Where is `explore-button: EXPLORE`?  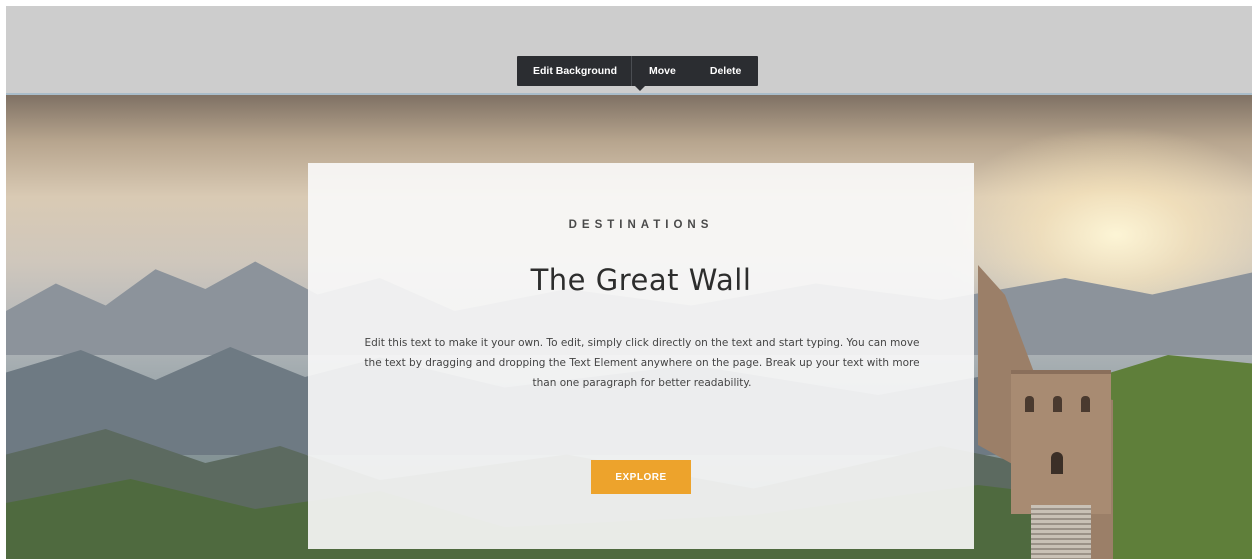
explore-button: EXPLORE is located at coordinates (641, 477).